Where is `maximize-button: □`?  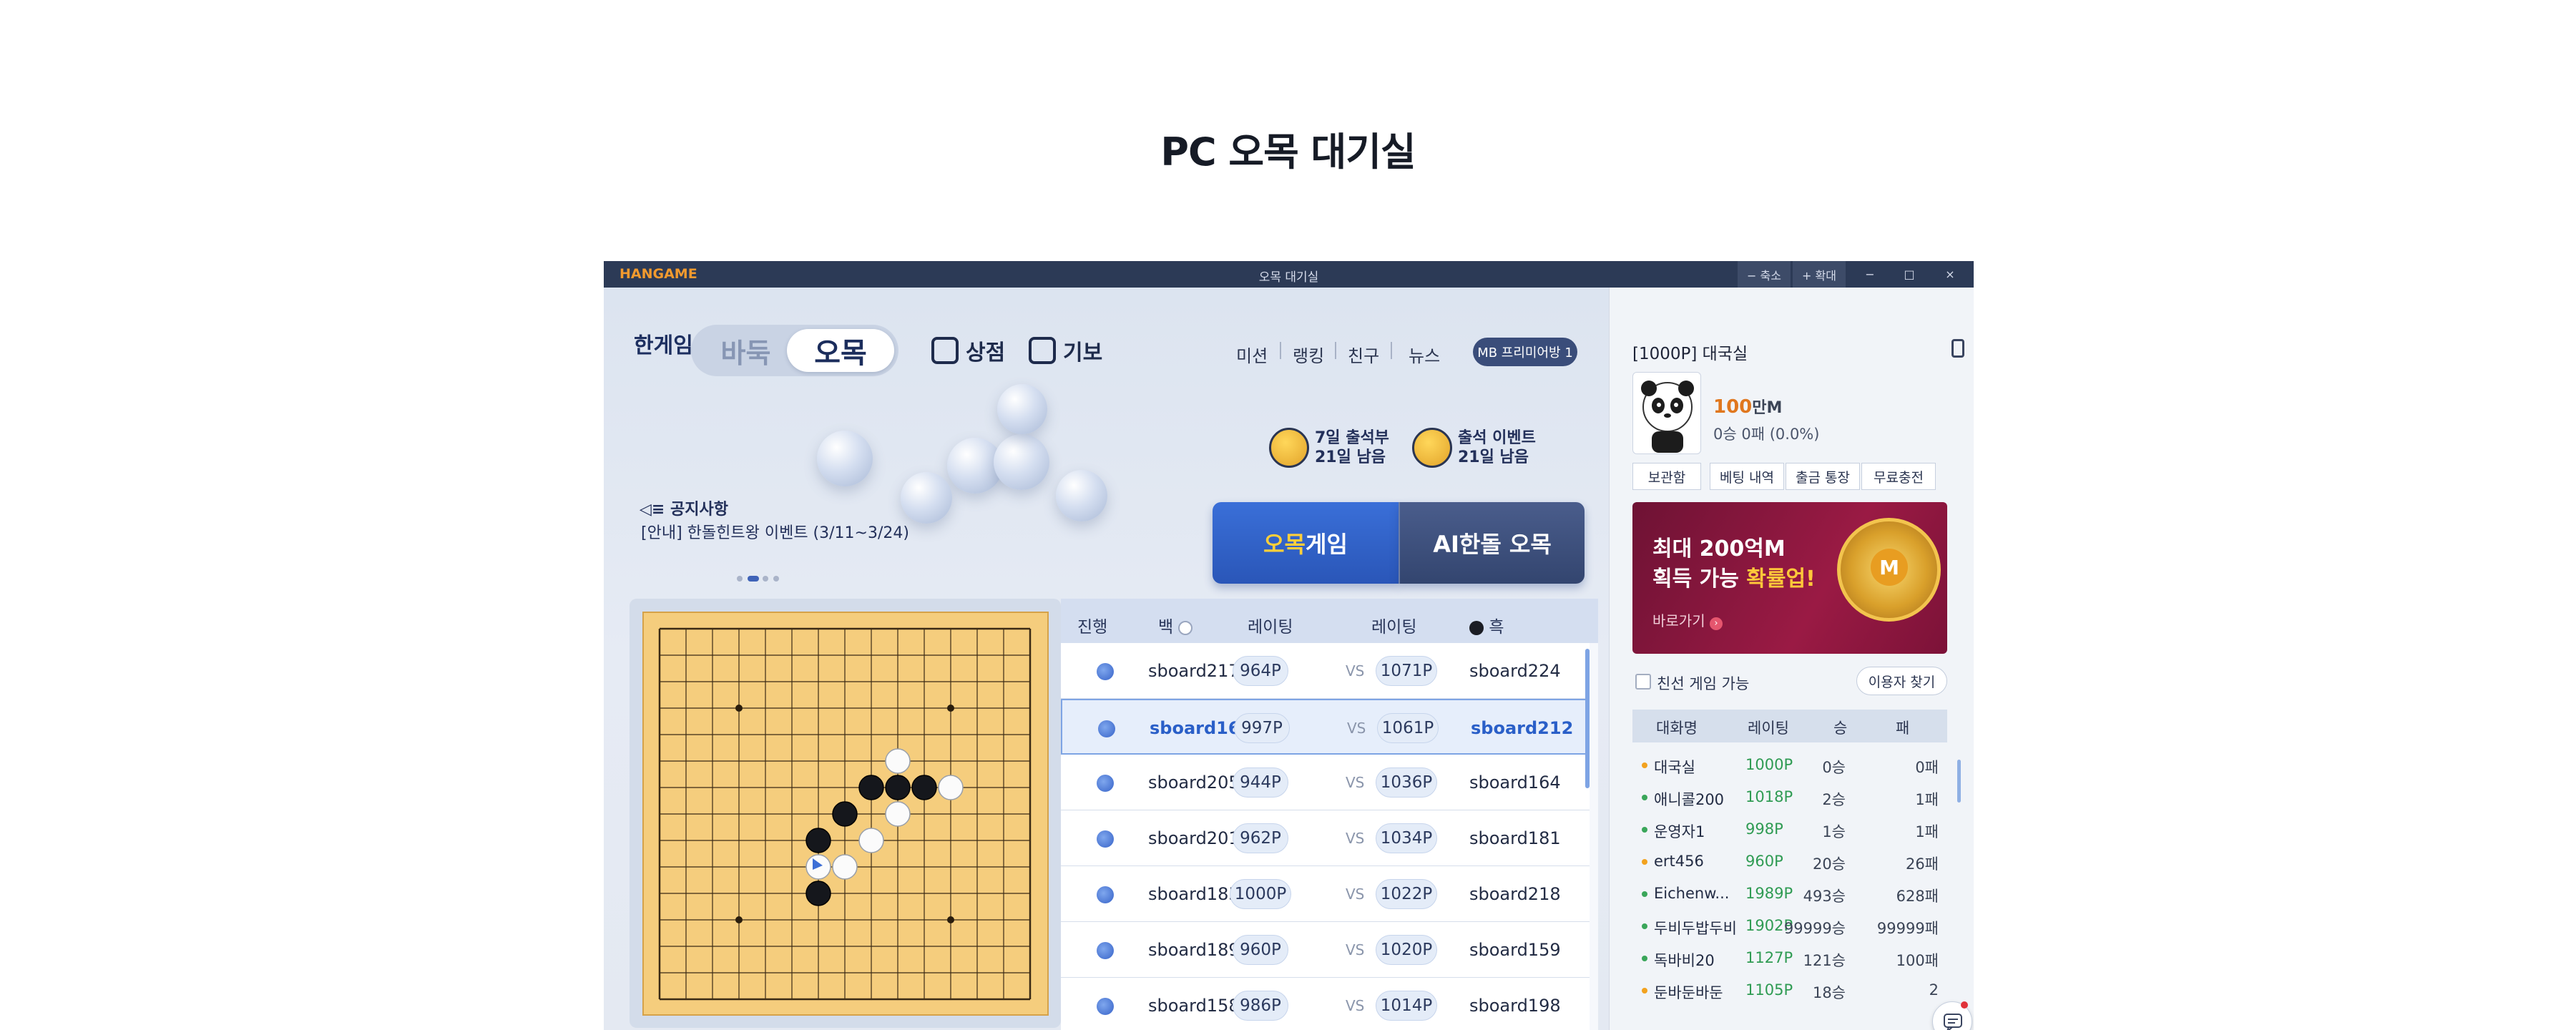
maximize-button: □ is located at coordinates (1909, 275).